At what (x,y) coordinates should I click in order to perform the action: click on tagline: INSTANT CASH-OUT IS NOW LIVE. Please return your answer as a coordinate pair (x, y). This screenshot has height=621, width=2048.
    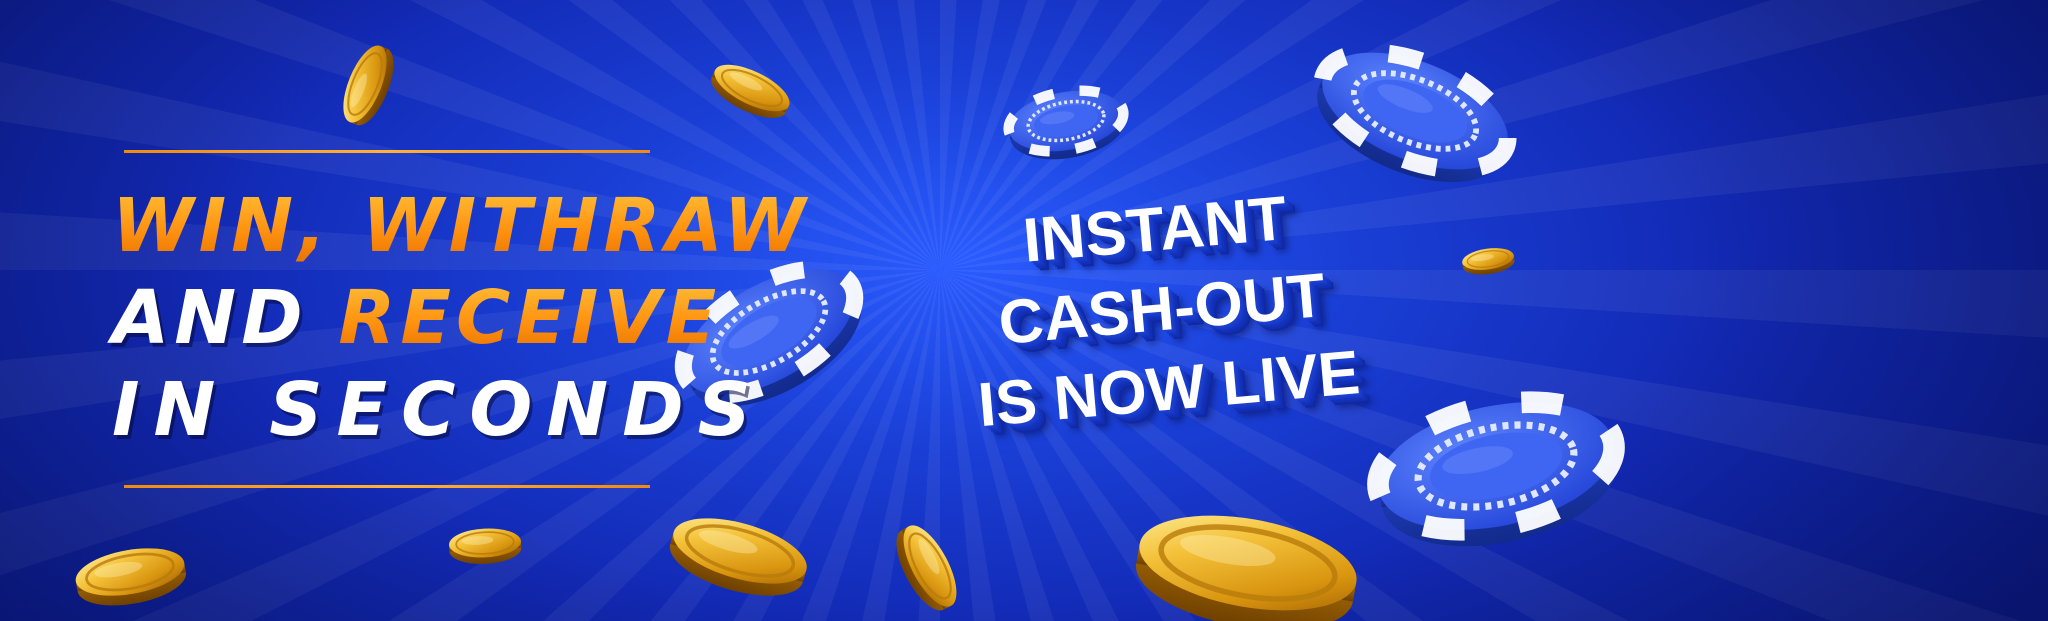
    Looking at the image, I should click on (1161, 310).